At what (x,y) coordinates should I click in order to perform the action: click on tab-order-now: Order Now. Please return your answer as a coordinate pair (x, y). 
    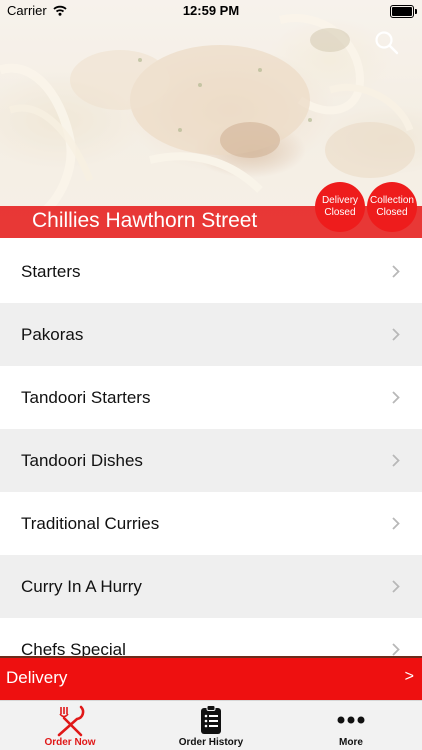
    Looking at the image, I should click on (70, 725).